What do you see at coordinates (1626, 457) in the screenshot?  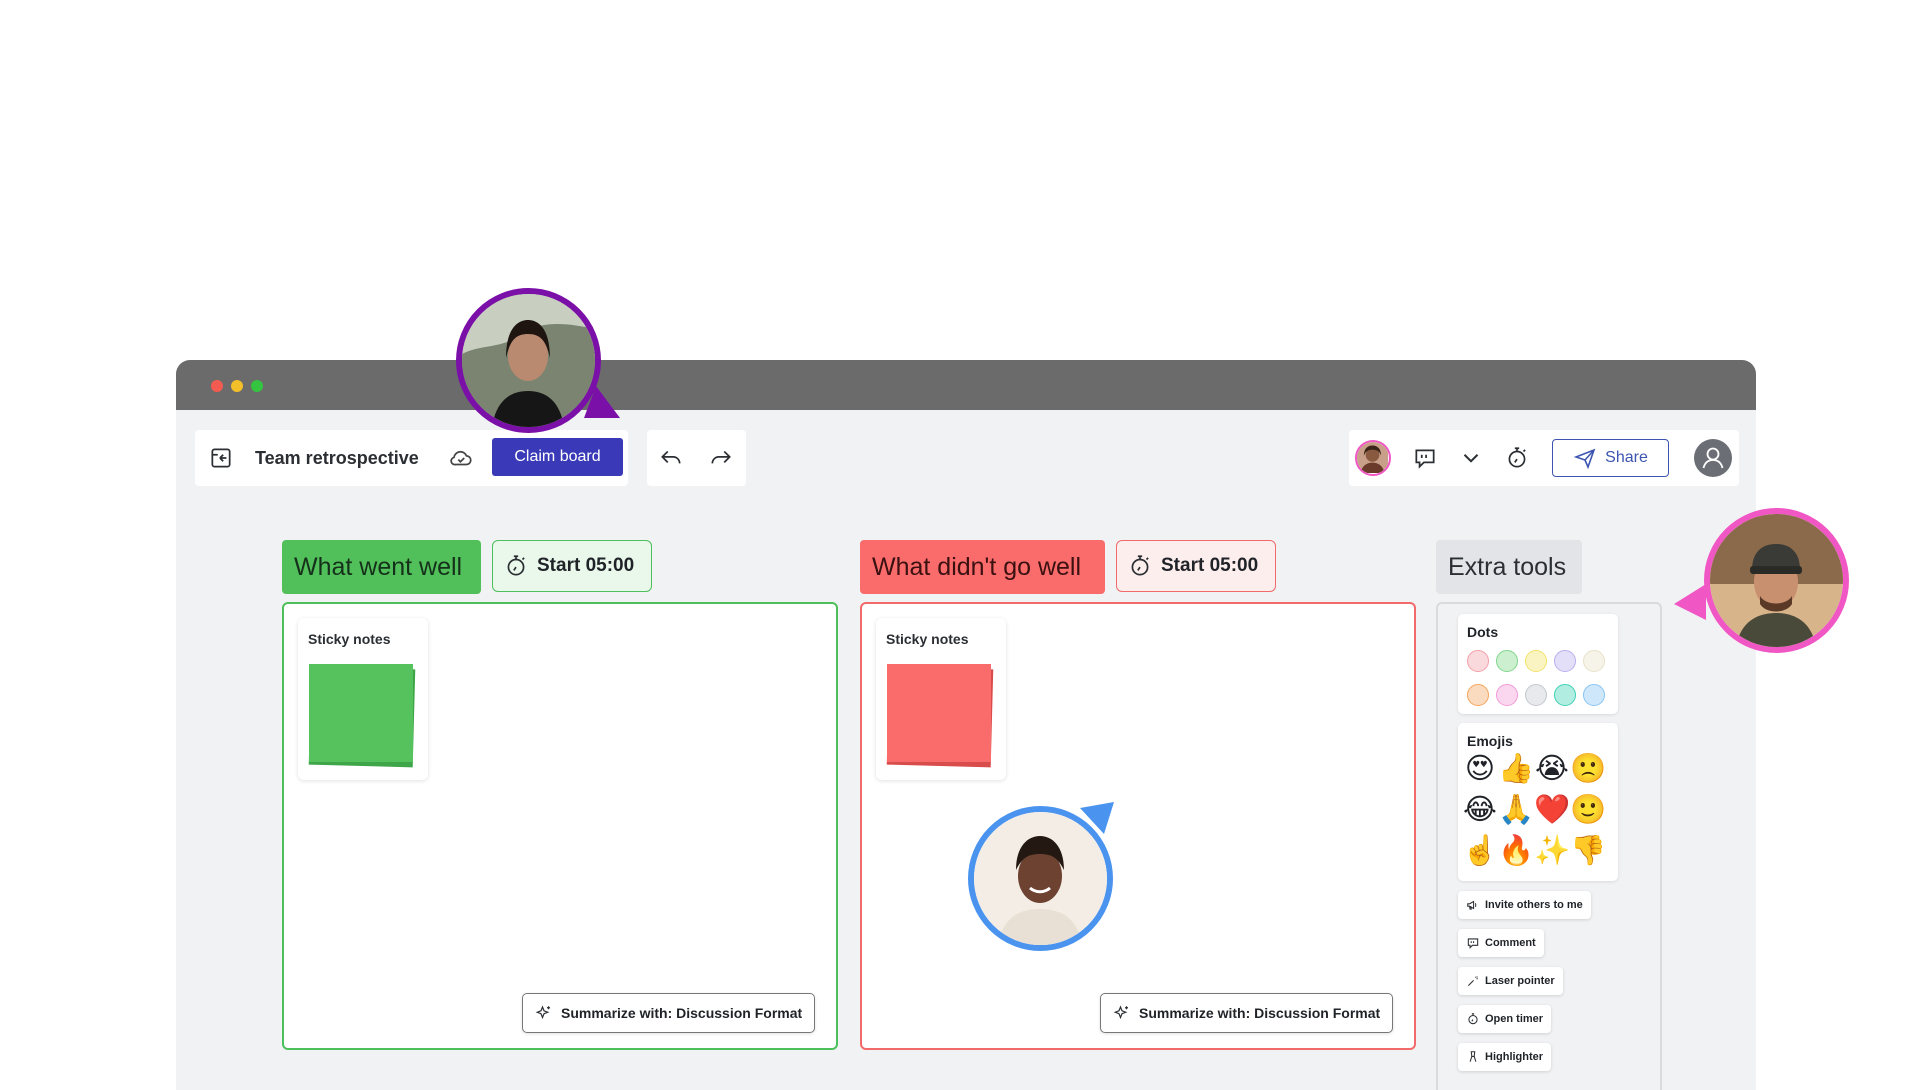 I see `share-label: Share` at bounding box center [1626, 457].